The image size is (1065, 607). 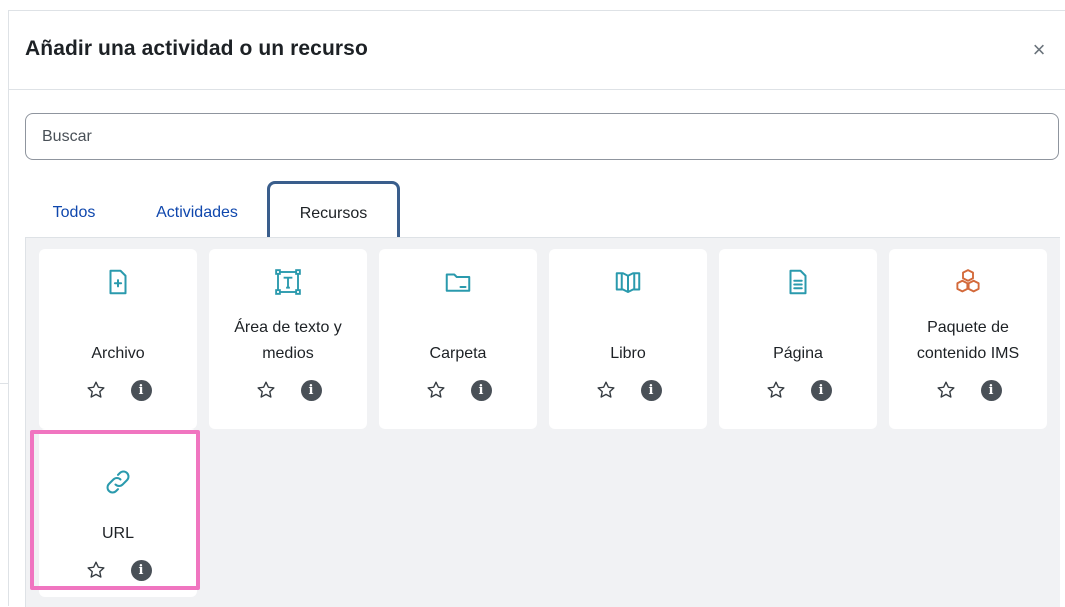 What do you see at coordinates (118, 353) in the screenshot?
I see `item-label: Archivo` at bounding box center [118, 353].